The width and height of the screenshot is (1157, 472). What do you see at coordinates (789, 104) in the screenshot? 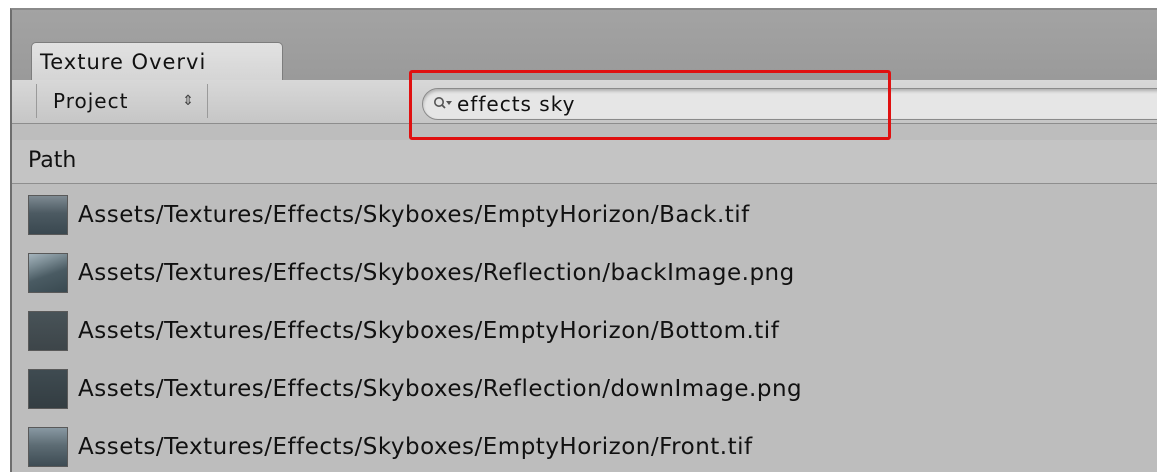
I see `search-input: effects sky` at bounding box center [789, 104].